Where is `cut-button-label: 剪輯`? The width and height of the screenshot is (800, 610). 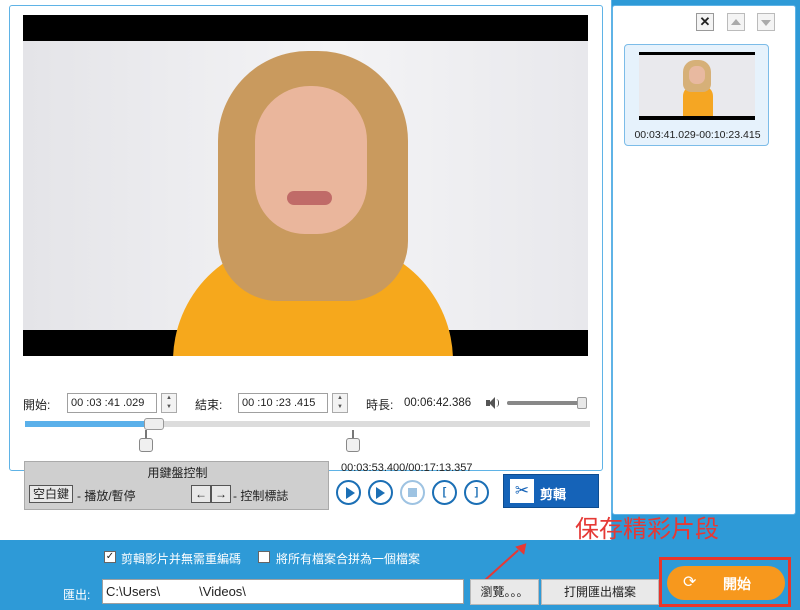 cut-button-label: 剪輯 is located at coordinates (553, 494).